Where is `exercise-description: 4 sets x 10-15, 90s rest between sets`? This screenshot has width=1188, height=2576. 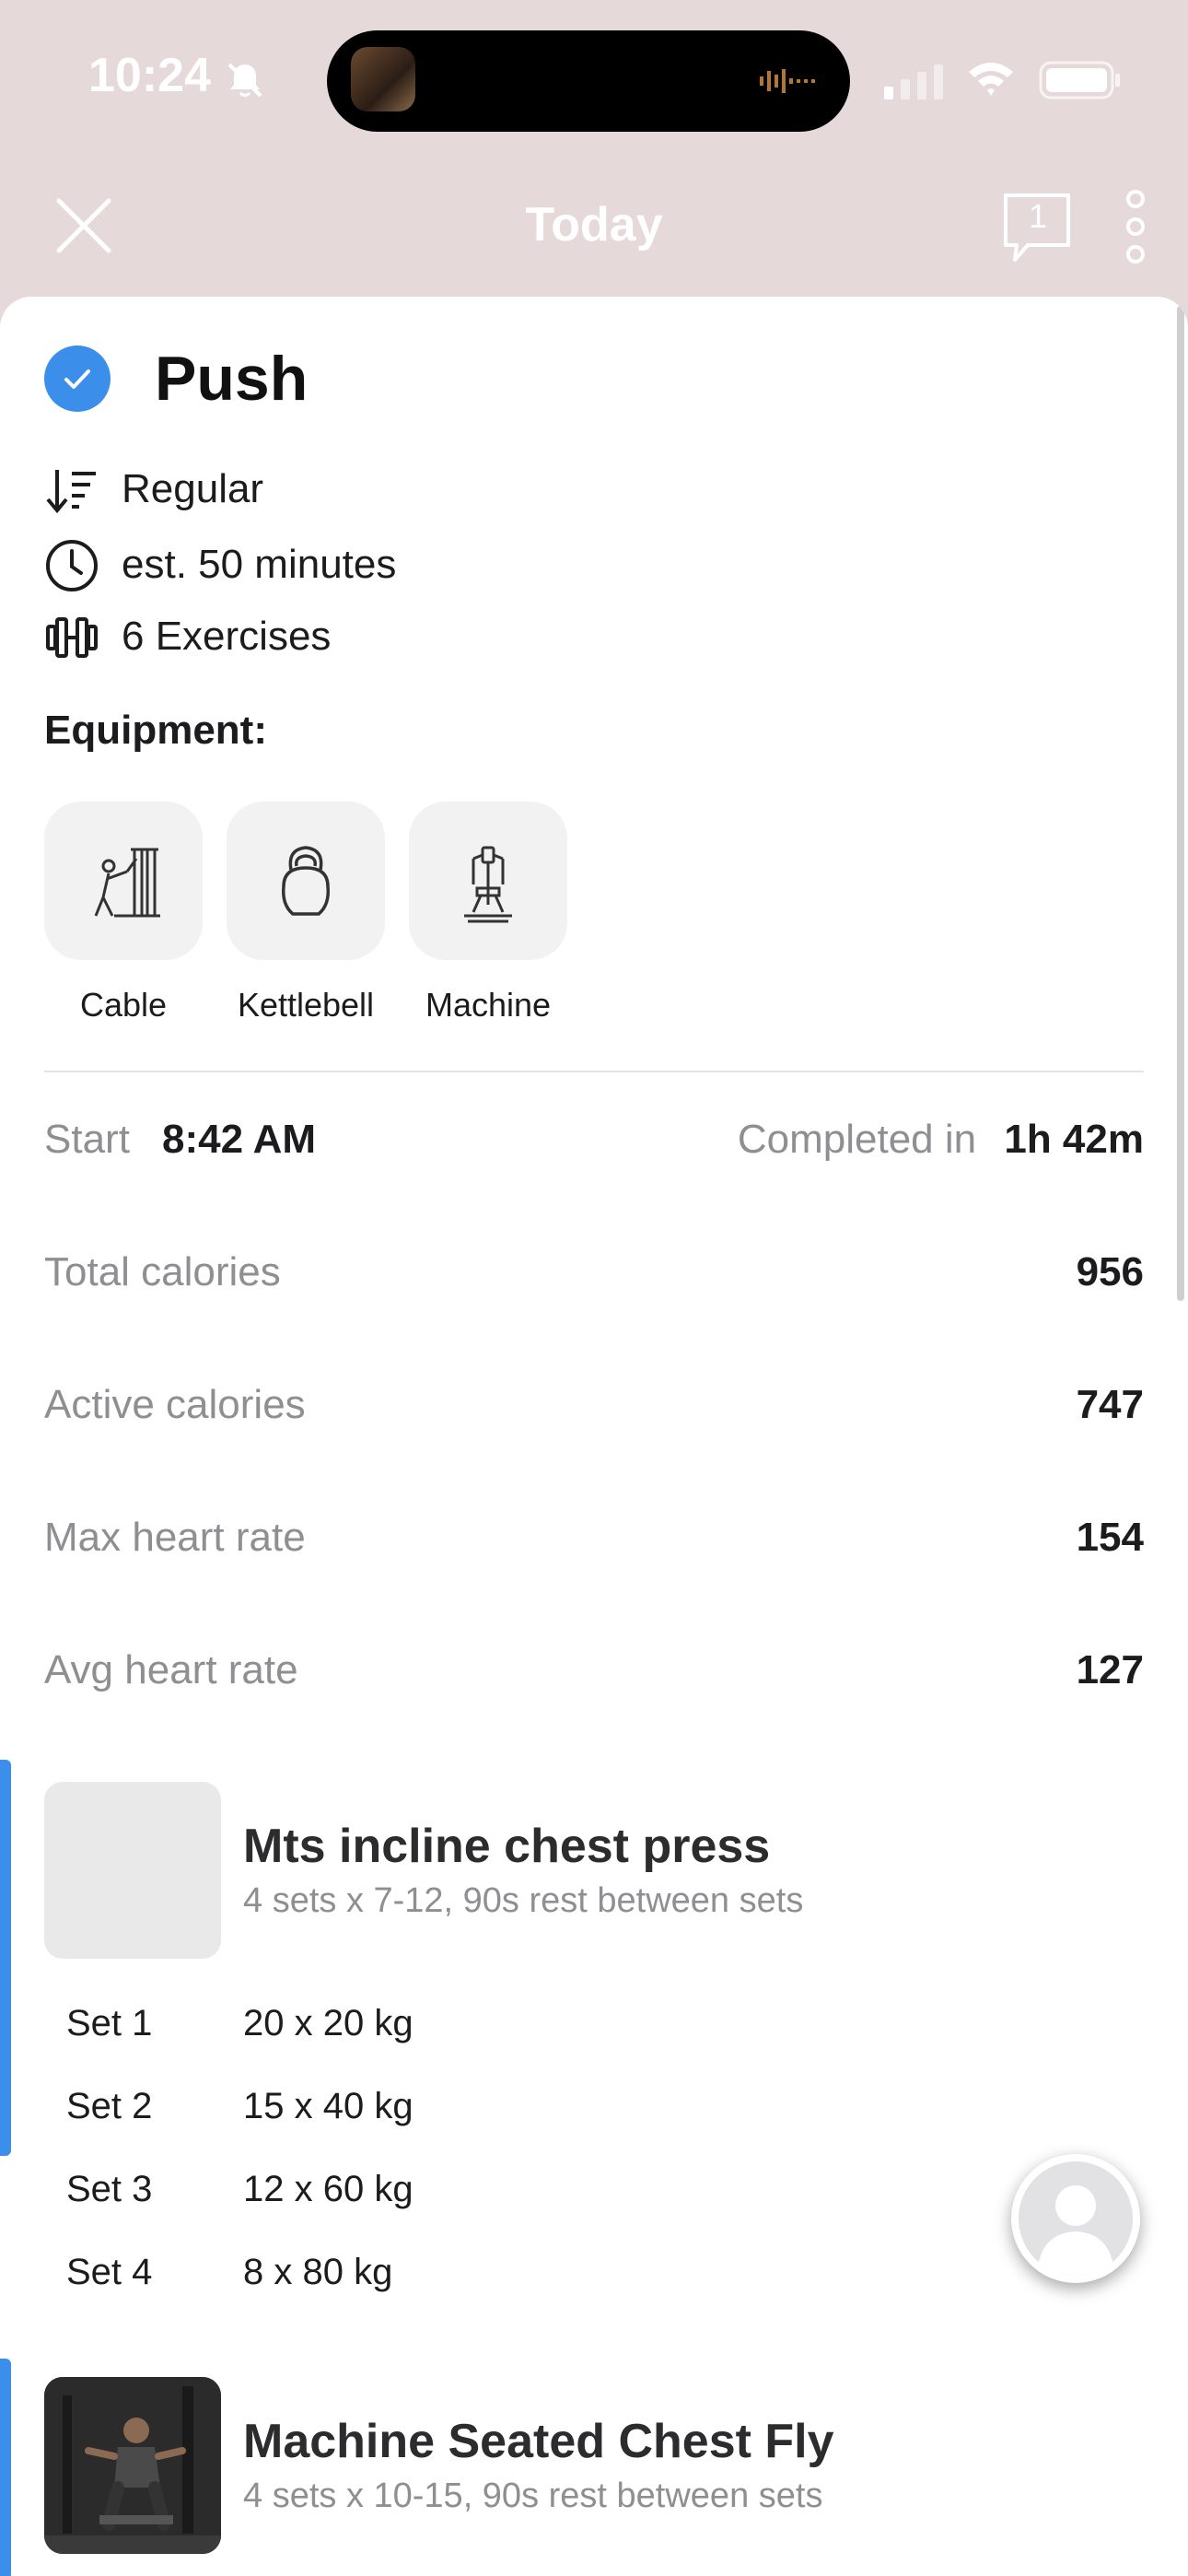 exercise-description: 4 sets x 10-15, 90s rest between sets is located at coordinates (533, 2495).